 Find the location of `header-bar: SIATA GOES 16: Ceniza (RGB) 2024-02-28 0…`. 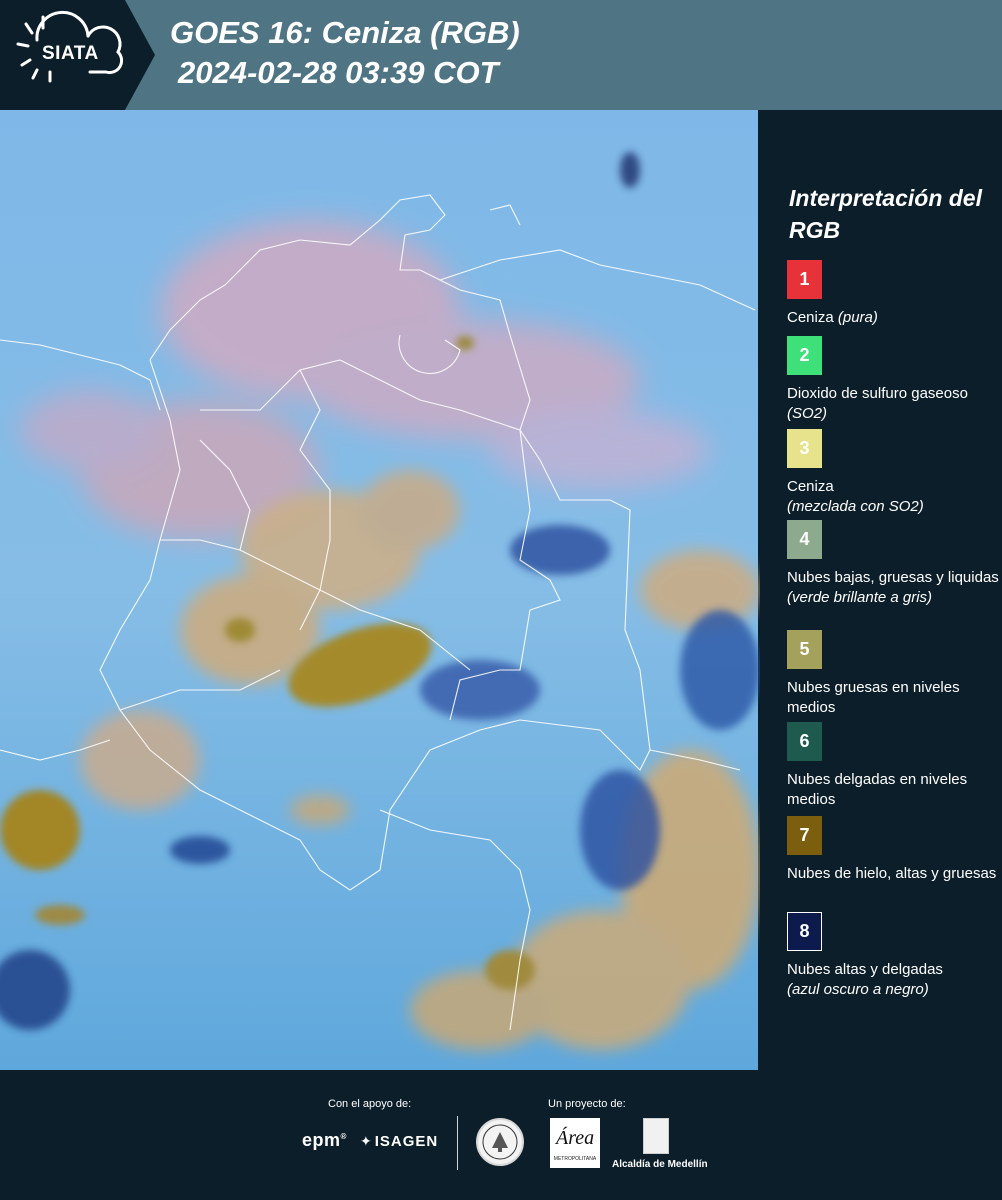

header-bar: SIATA GOES 16: Ceniza (RGB) 2024-02-28 0… is located at coordinates (501, 55).